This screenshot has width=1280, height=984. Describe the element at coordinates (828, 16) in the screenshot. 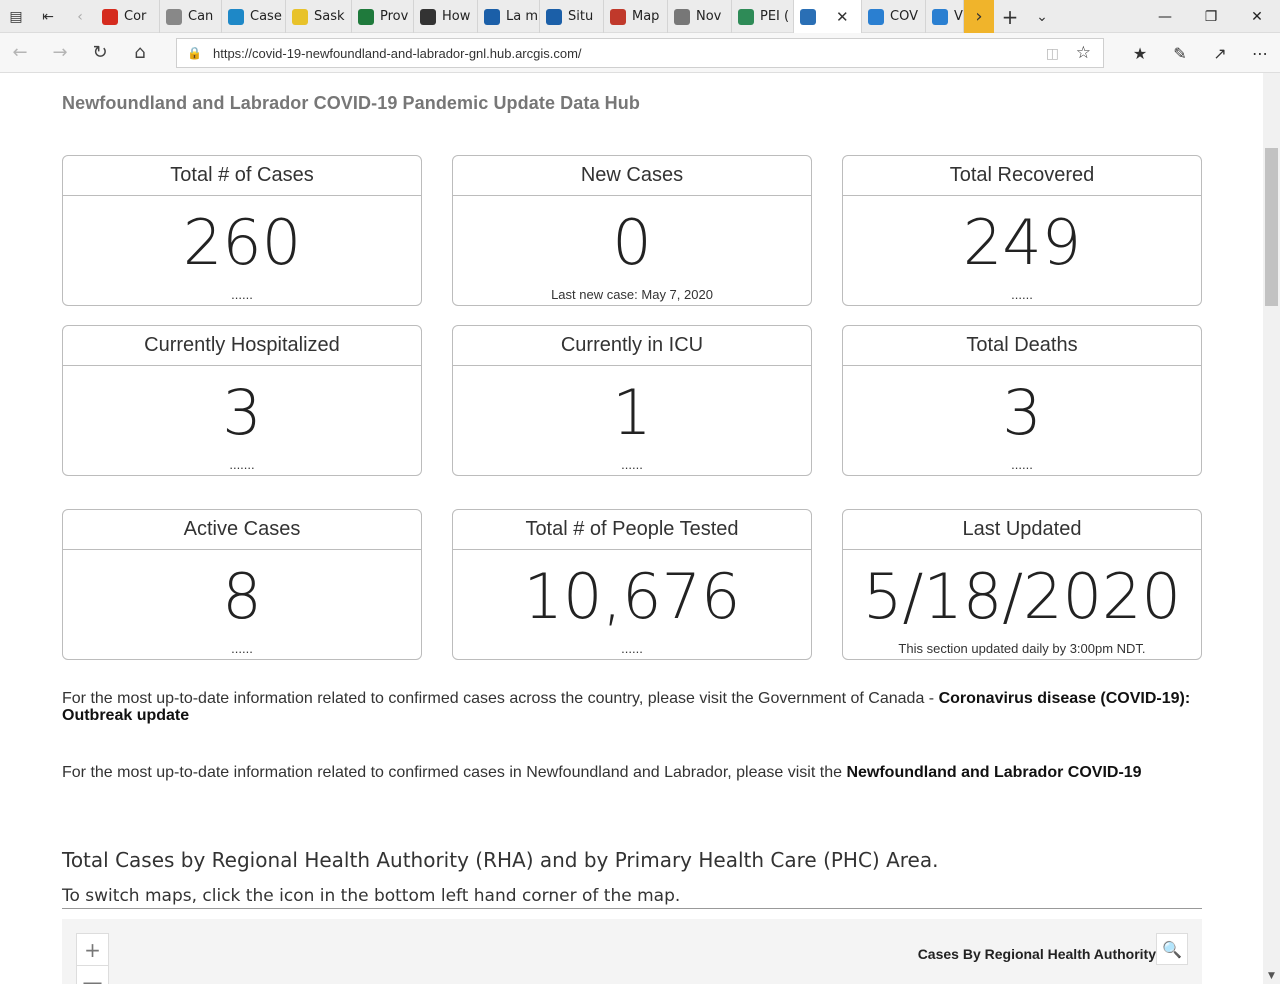

I see `browser-tab: ✕` at that location.